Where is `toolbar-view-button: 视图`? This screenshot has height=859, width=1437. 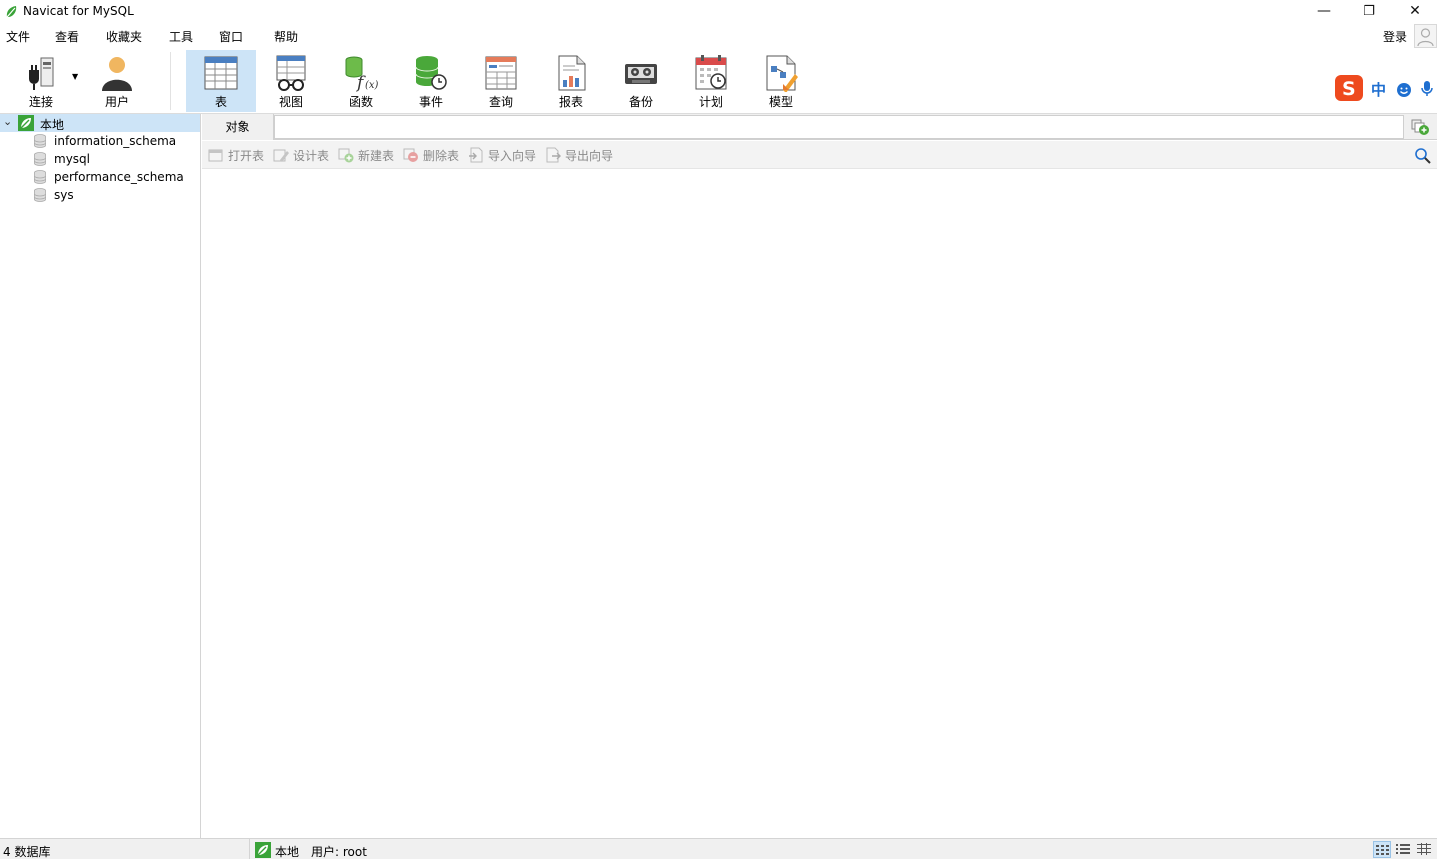
toolbar-view-button: 视图 is located at coordinates (291, 81).